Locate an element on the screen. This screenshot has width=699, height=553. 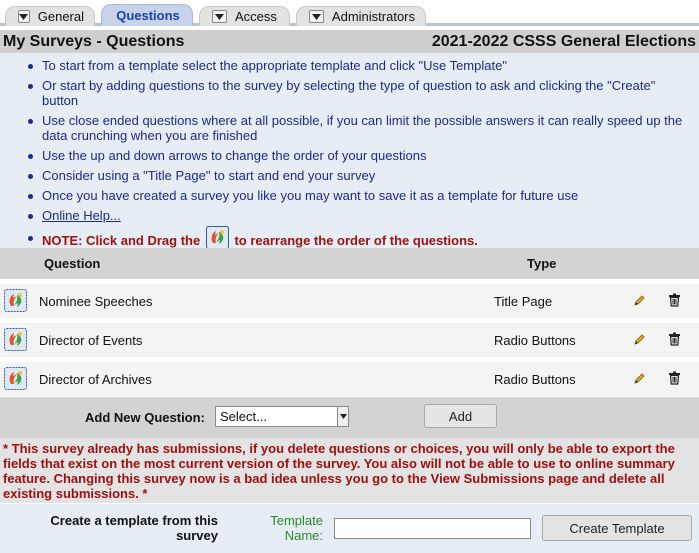
question-name: Director of Archives is located at coordinates (95, 379).